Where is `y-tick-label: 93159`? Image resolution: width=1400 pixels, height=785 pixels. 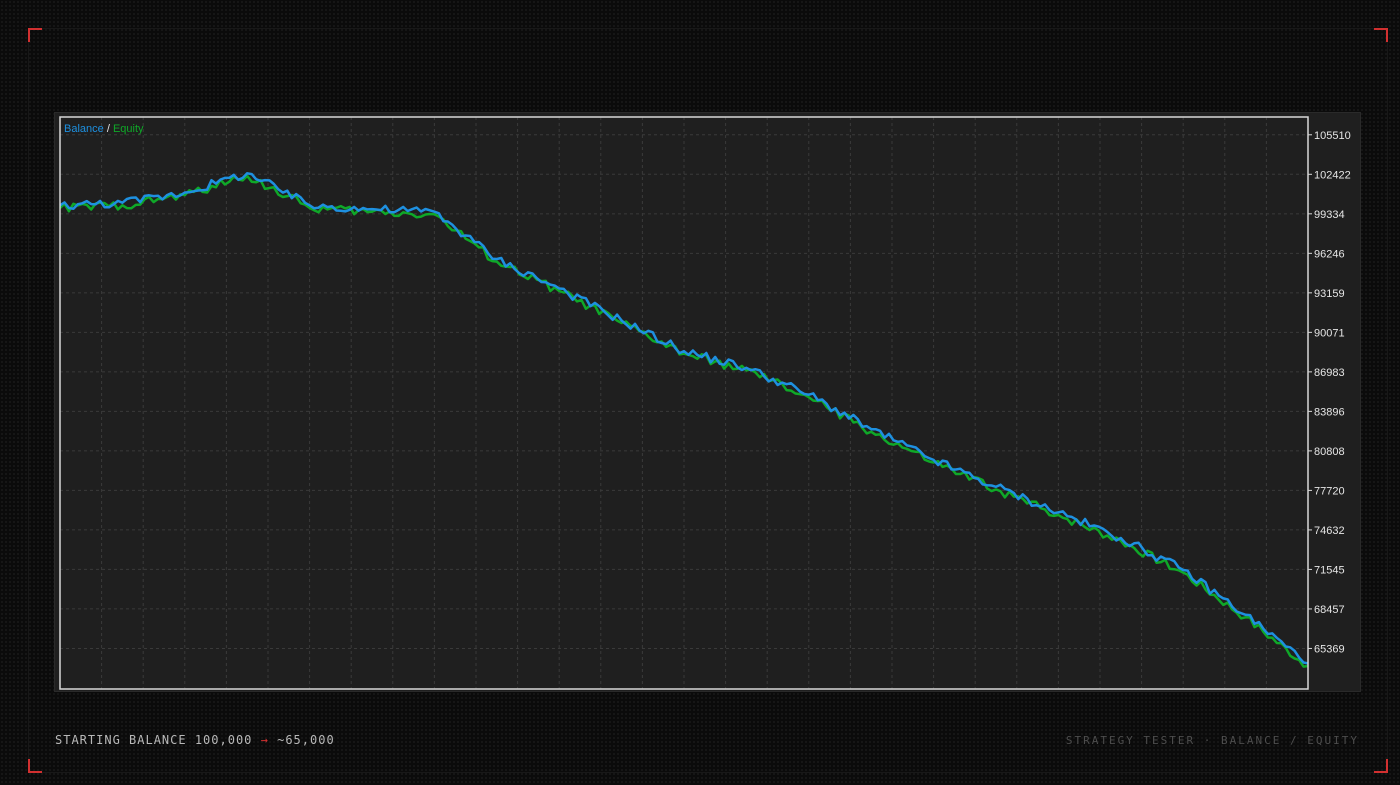 y-tick-label: 93159 is located at coordinates (1329, 294).